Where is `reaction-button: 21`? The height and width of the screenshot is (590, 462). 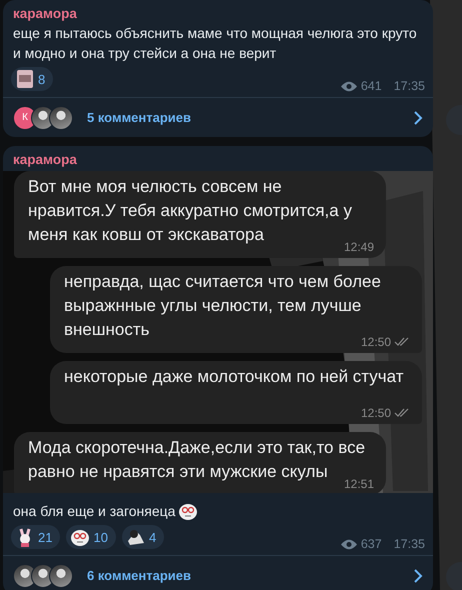 reaction-button: 21 is located at coordinates (35, 537).